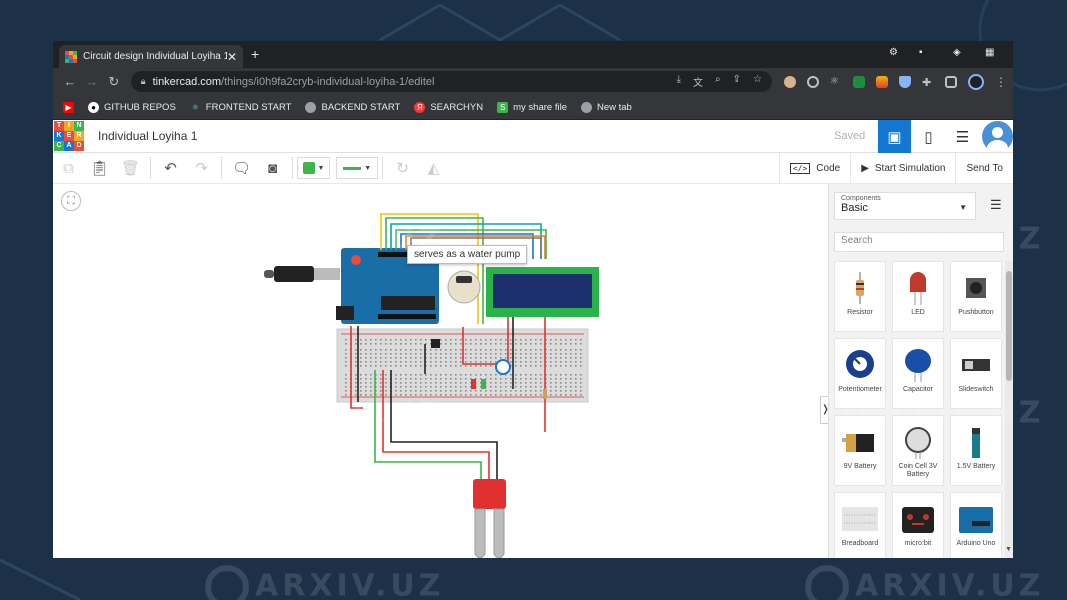 The height and width of the screenshot is (600, 1067). I want to click on download-icon: ⤓, so click(679, 81).